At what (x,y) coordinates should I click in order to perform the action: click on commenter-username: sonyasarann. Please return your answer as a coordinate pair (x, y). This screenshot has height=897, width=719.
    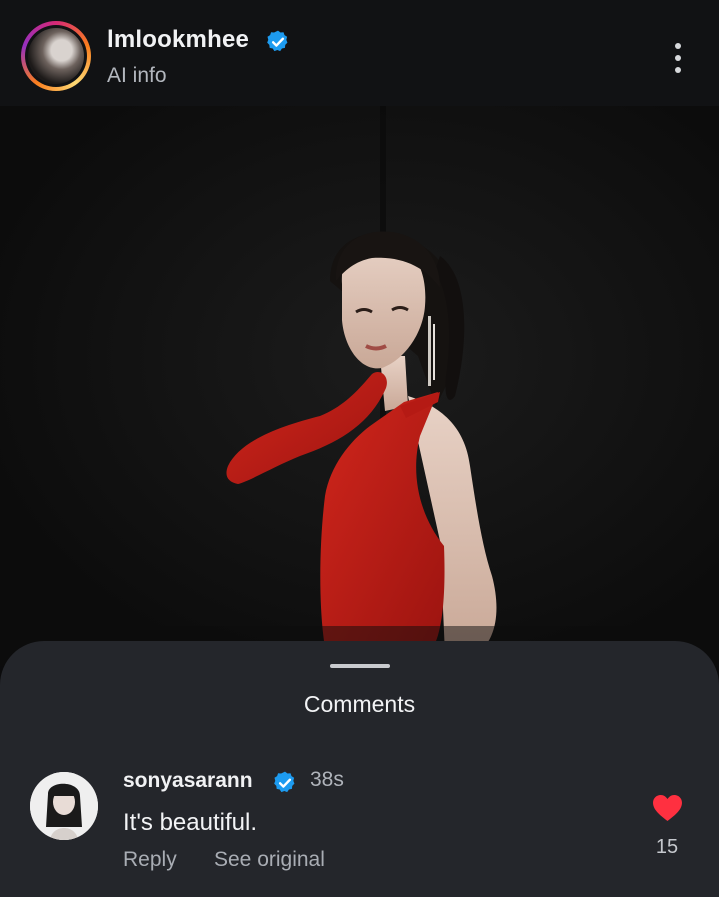
    Looking at the image, I should click on (188, 781).